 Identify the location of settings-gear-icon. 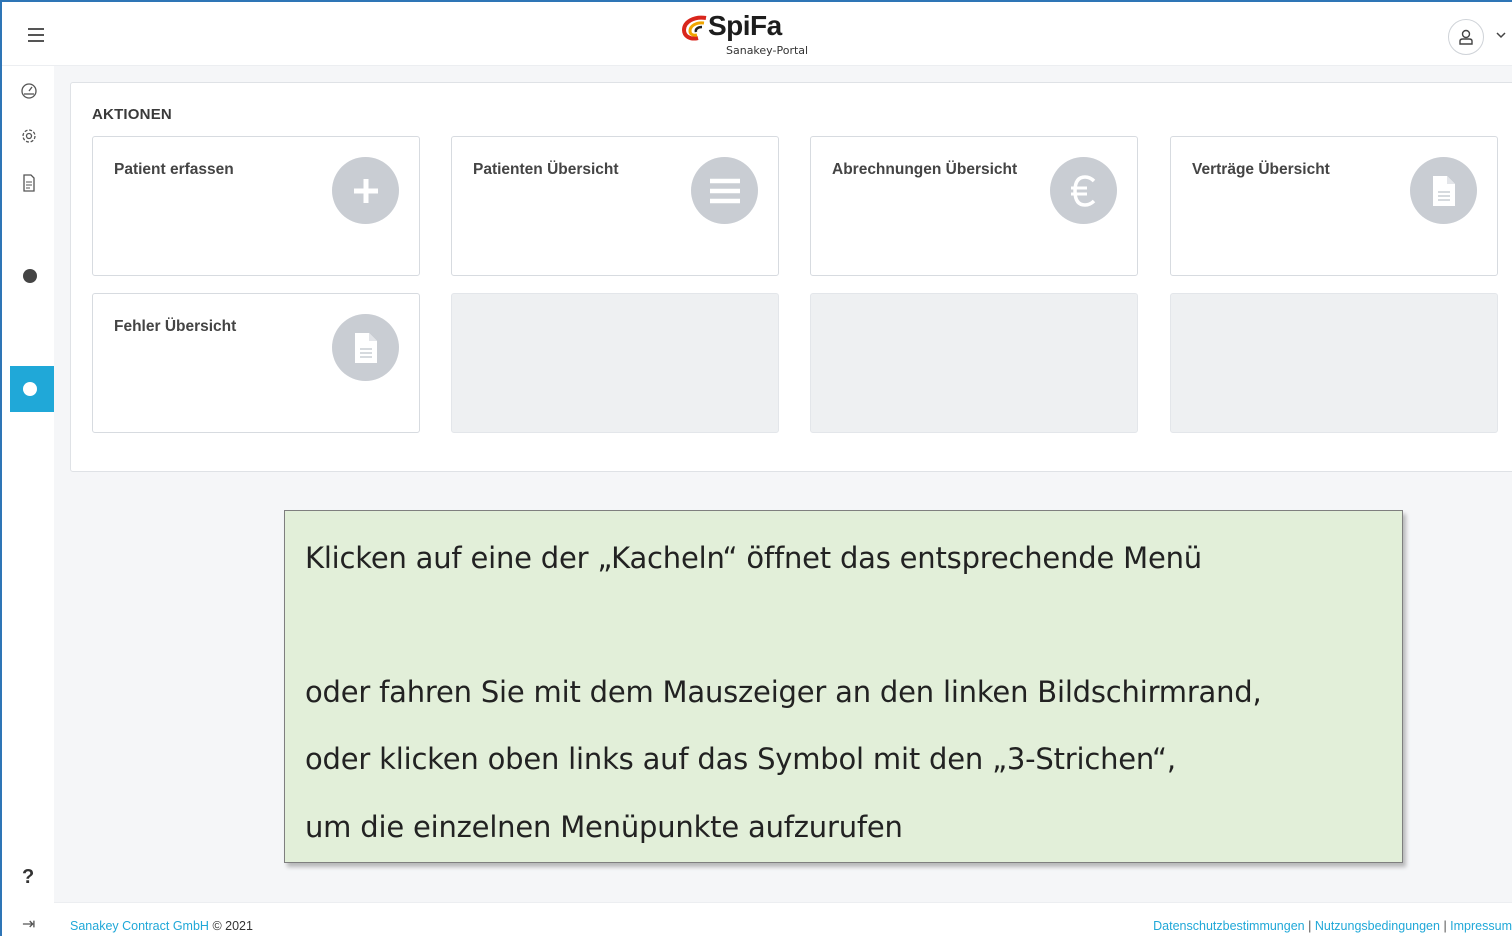
(29, 136).